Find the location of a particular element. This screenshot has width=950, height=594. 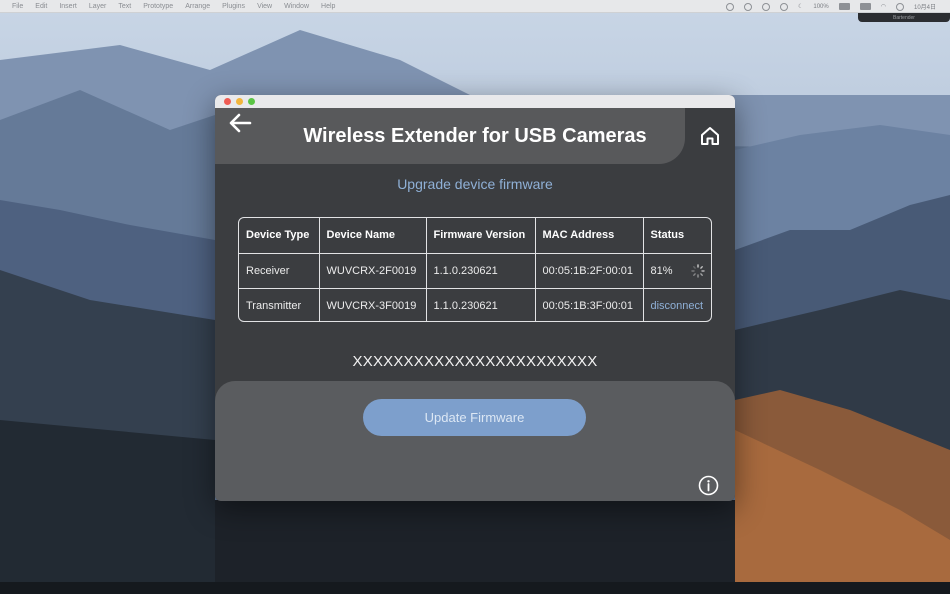

minimize-window-button is located at coordinates (239, 101).